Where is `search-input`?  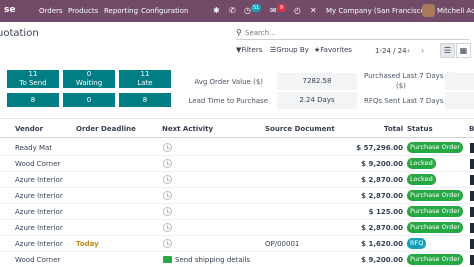
search-input is located at coordinates (355, 33).